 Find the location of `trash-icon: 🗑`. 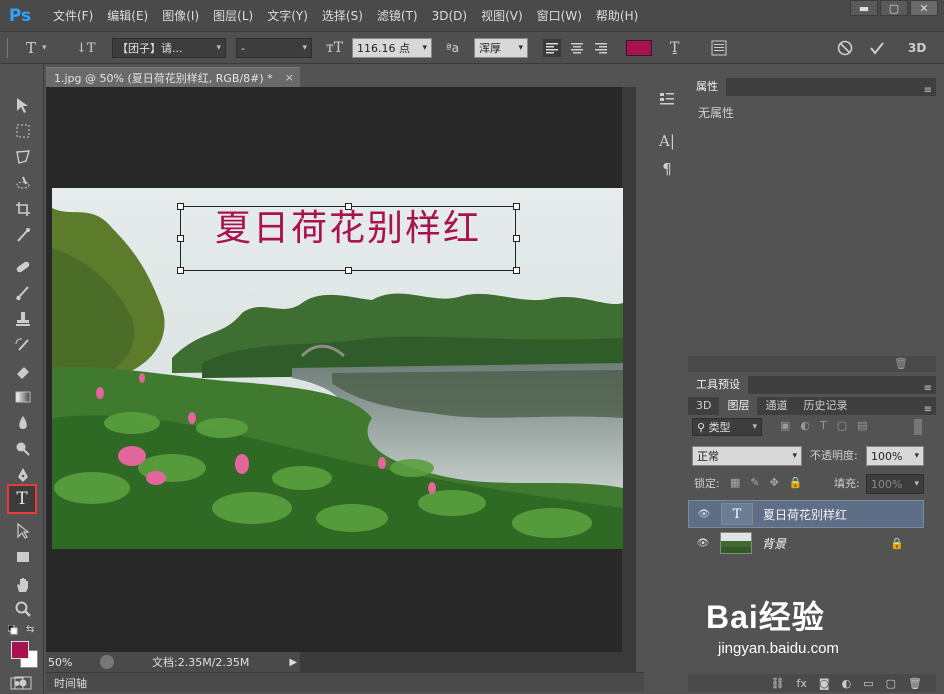

trash-icon: 🗑 is located at coordinates (901, 363).